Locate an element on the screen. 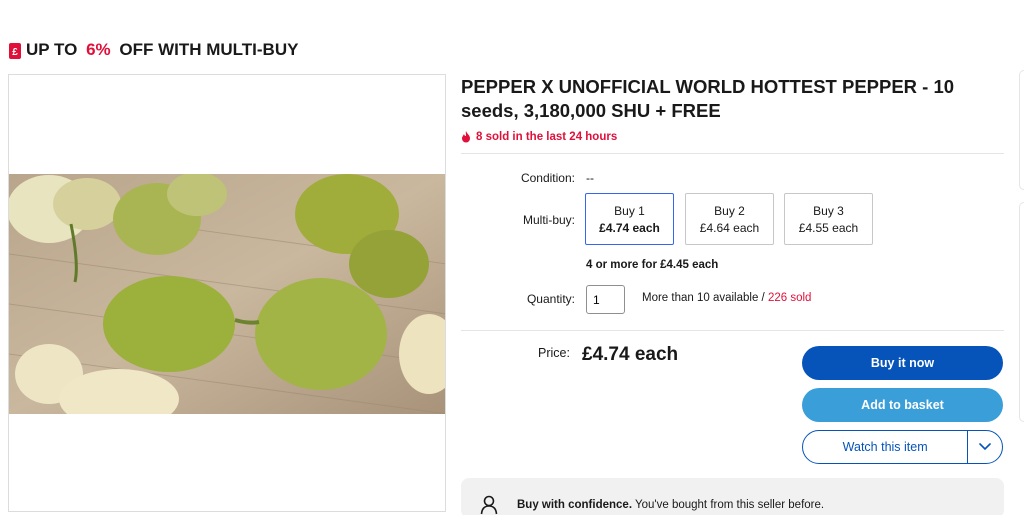 The width and height of the screenshot is (1024, 515). watch-item-label: Watch this item is located at coordinates (885, 447).